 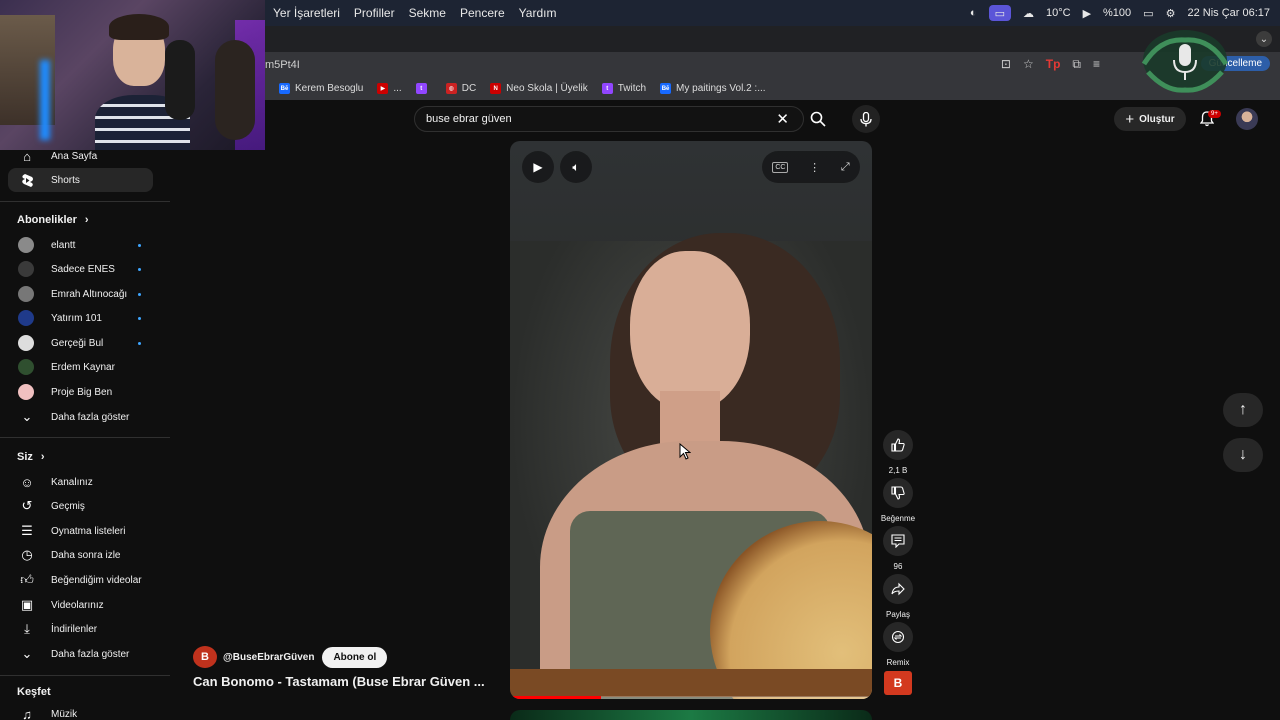 I want to click on playlist-icon: ☰, so click(x=27, y=530).